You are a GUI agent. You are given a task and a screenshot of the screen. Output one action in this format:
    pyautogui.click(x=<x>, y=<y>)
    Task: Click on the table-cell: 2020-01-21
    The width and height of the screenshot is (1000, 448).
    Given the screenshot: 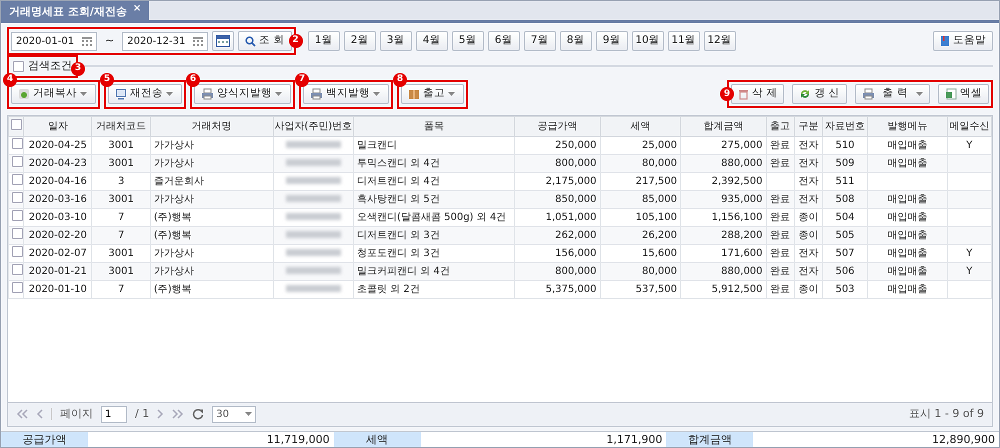 What is the action you would take?
    pyautogui.click(x=58, y=271)
    